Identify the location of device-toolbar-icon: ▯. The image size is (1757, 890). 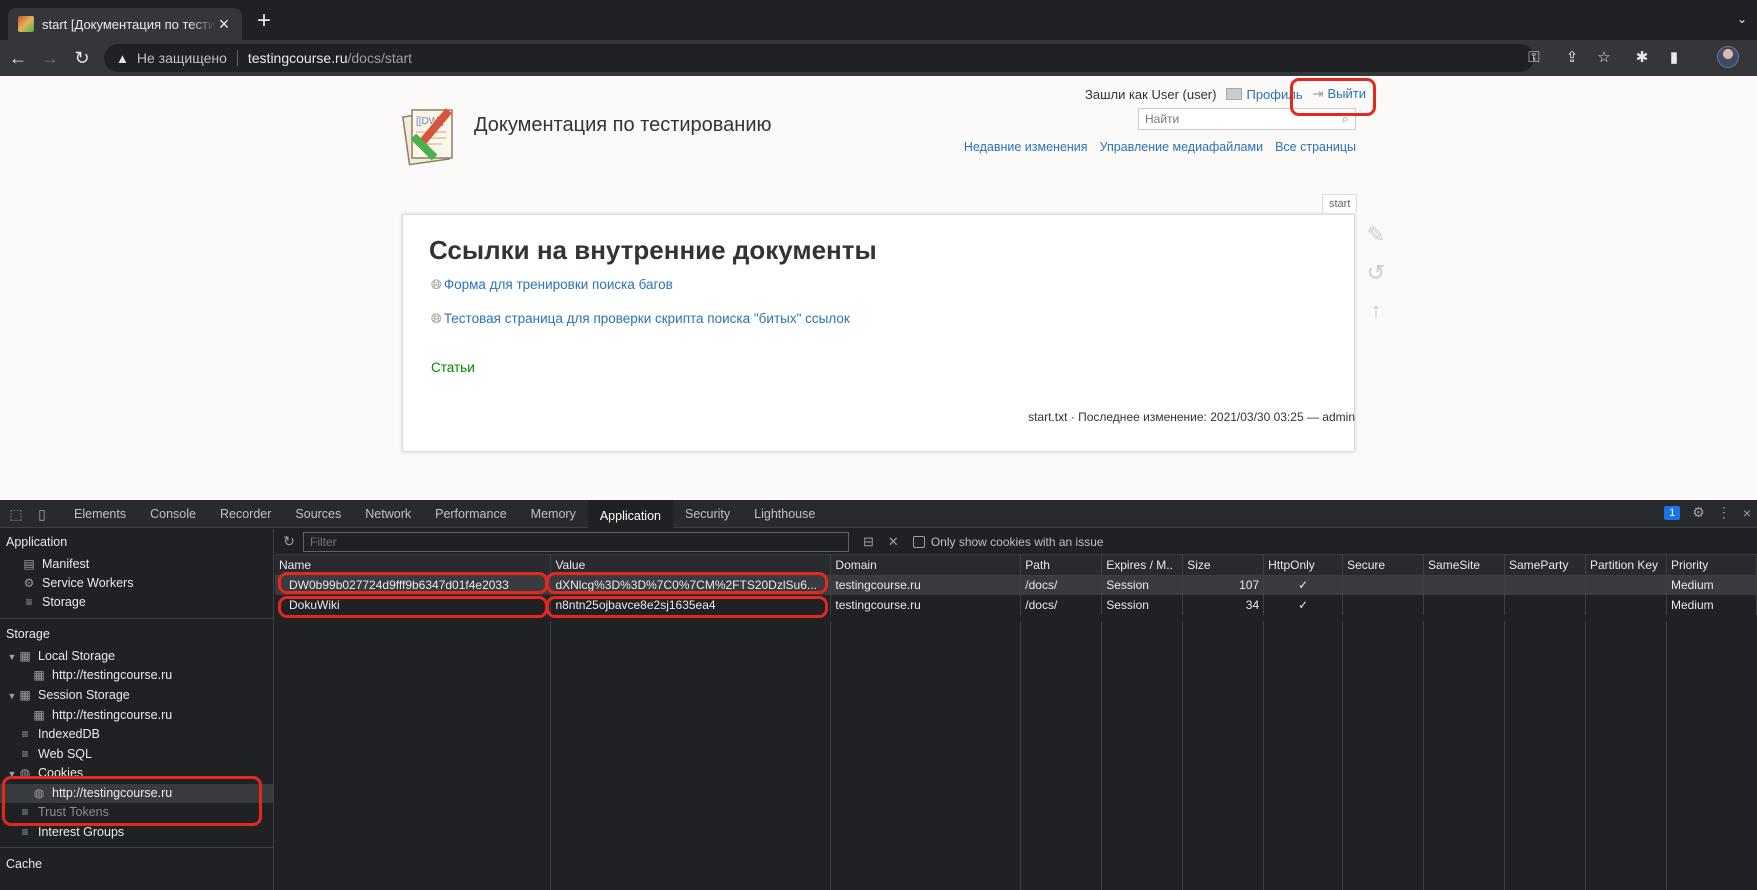
(42, 514).